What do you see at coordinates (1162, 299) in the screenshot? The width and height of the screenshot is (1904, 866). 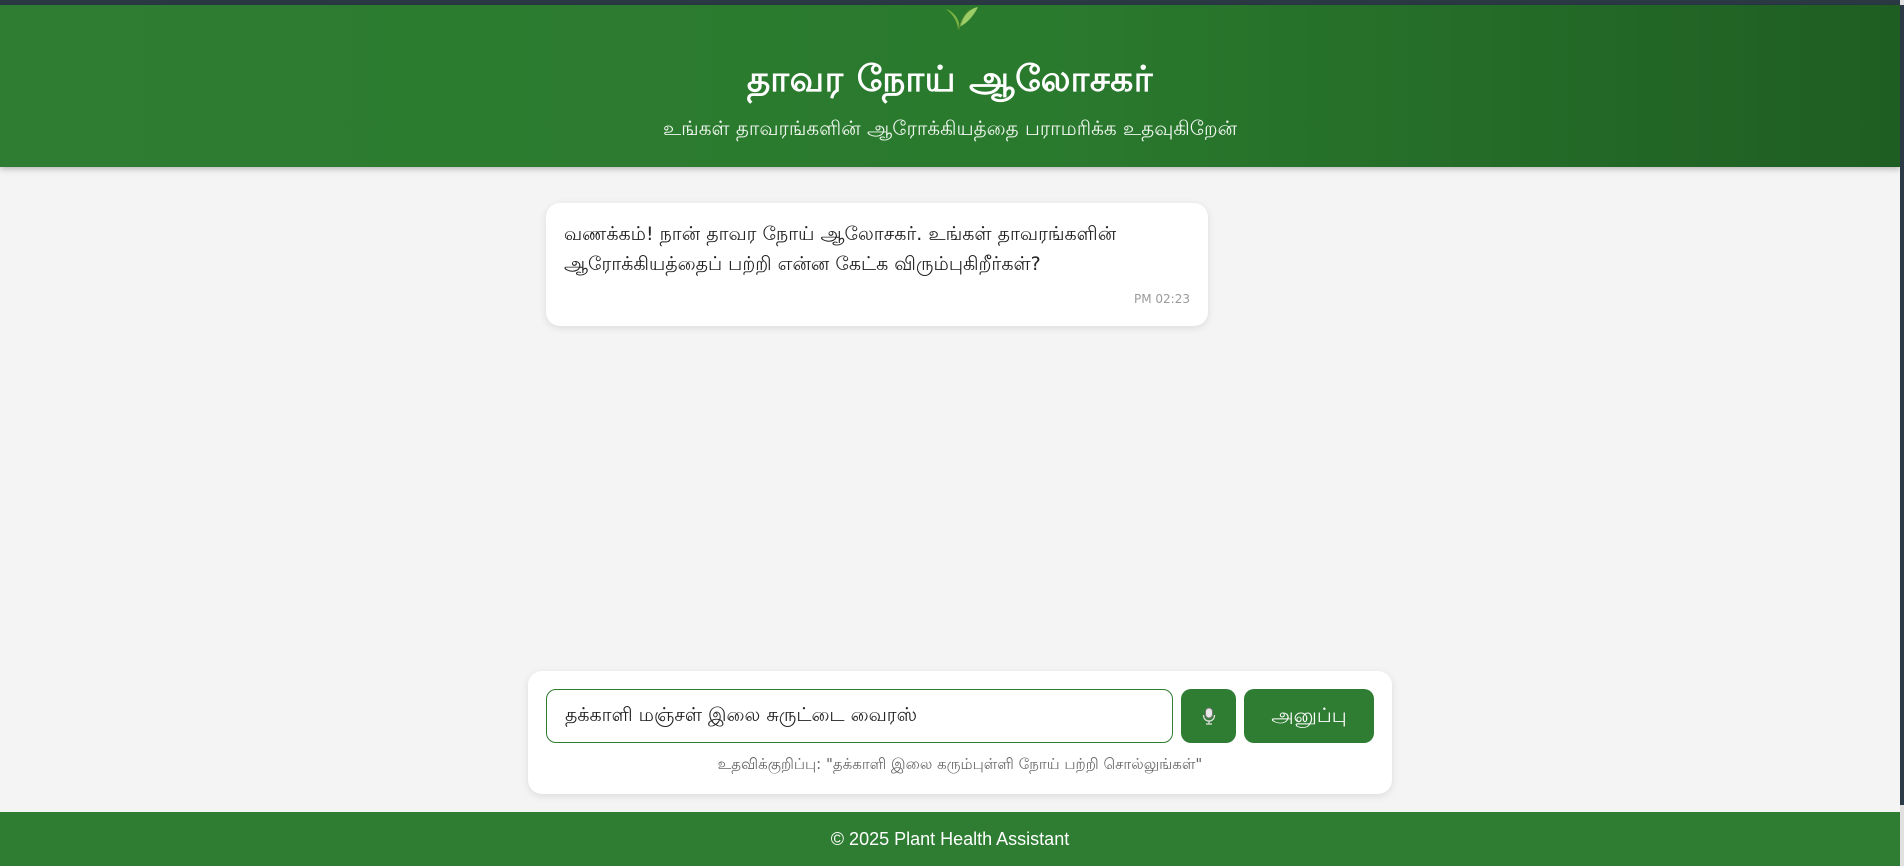 I see `message-timestamp: PM 02:23` at bounding box center [1162, 299].